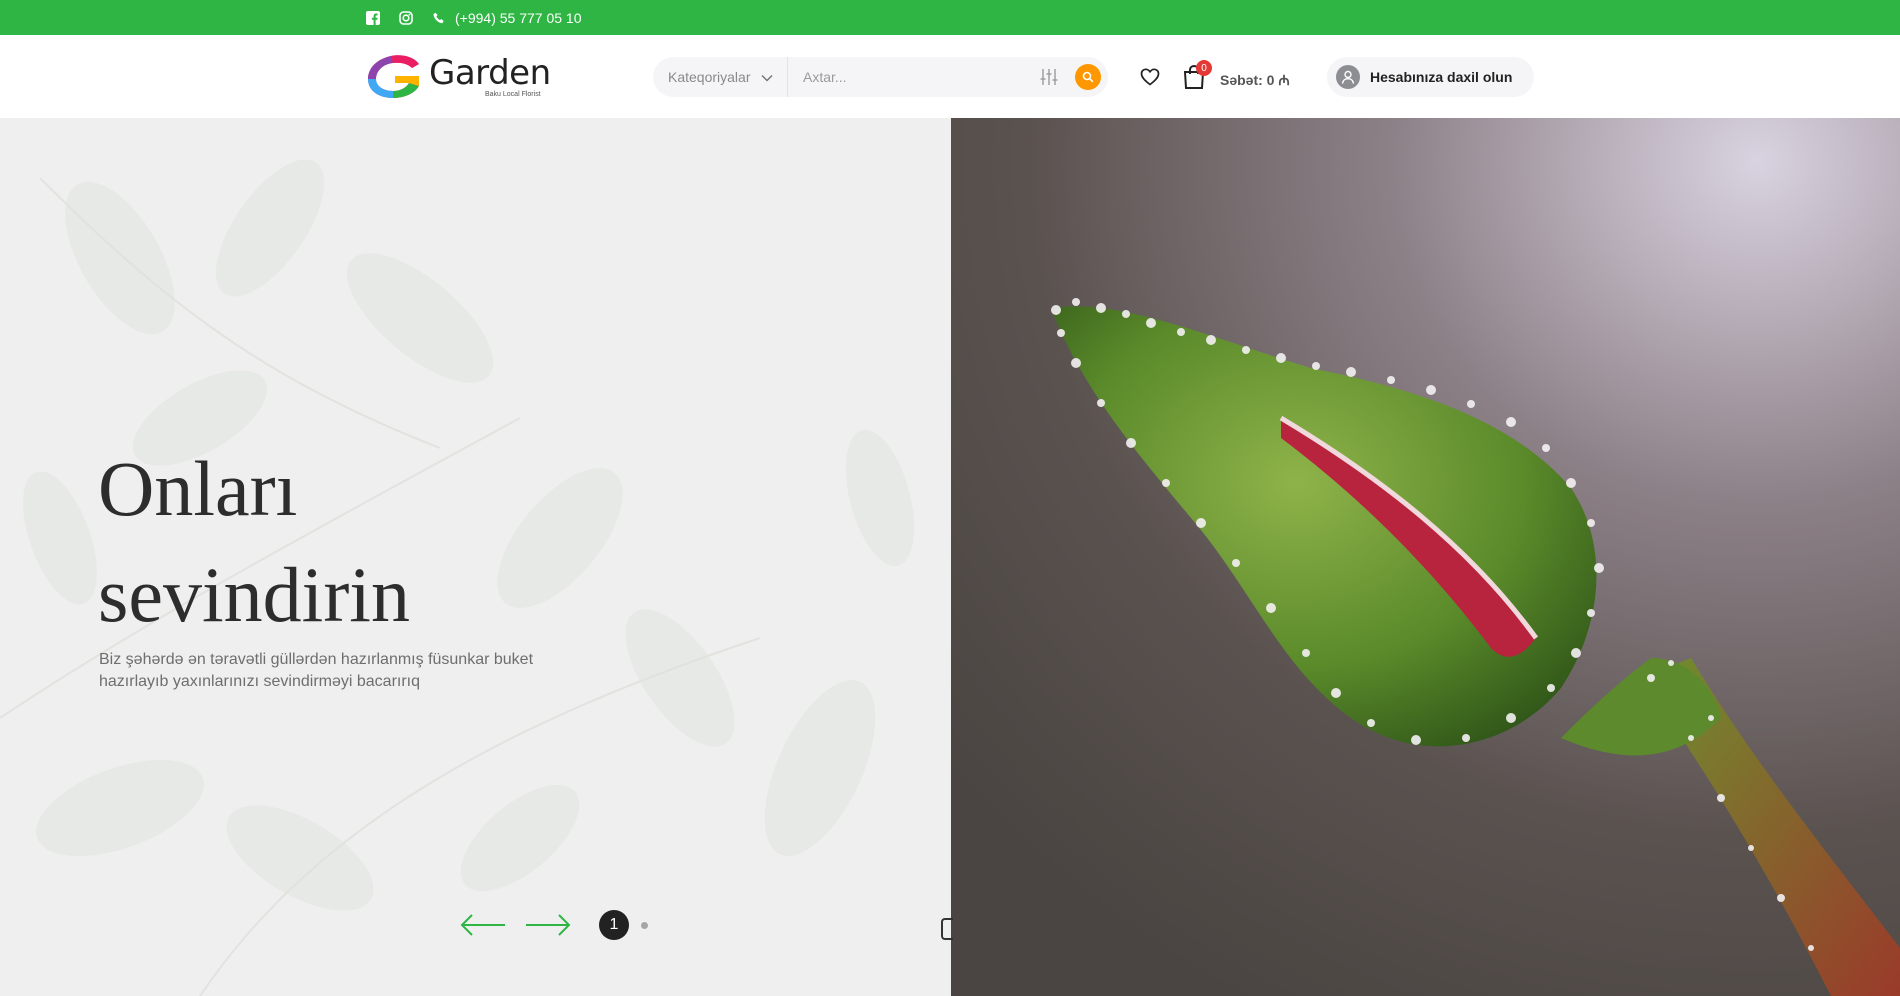 The width and height of the screenshot is (1900, 996). Describe the element at coordinates (1255, 80) in the screenshot. I see `cart-total-label: Səbət: 0 ₼` at that location.